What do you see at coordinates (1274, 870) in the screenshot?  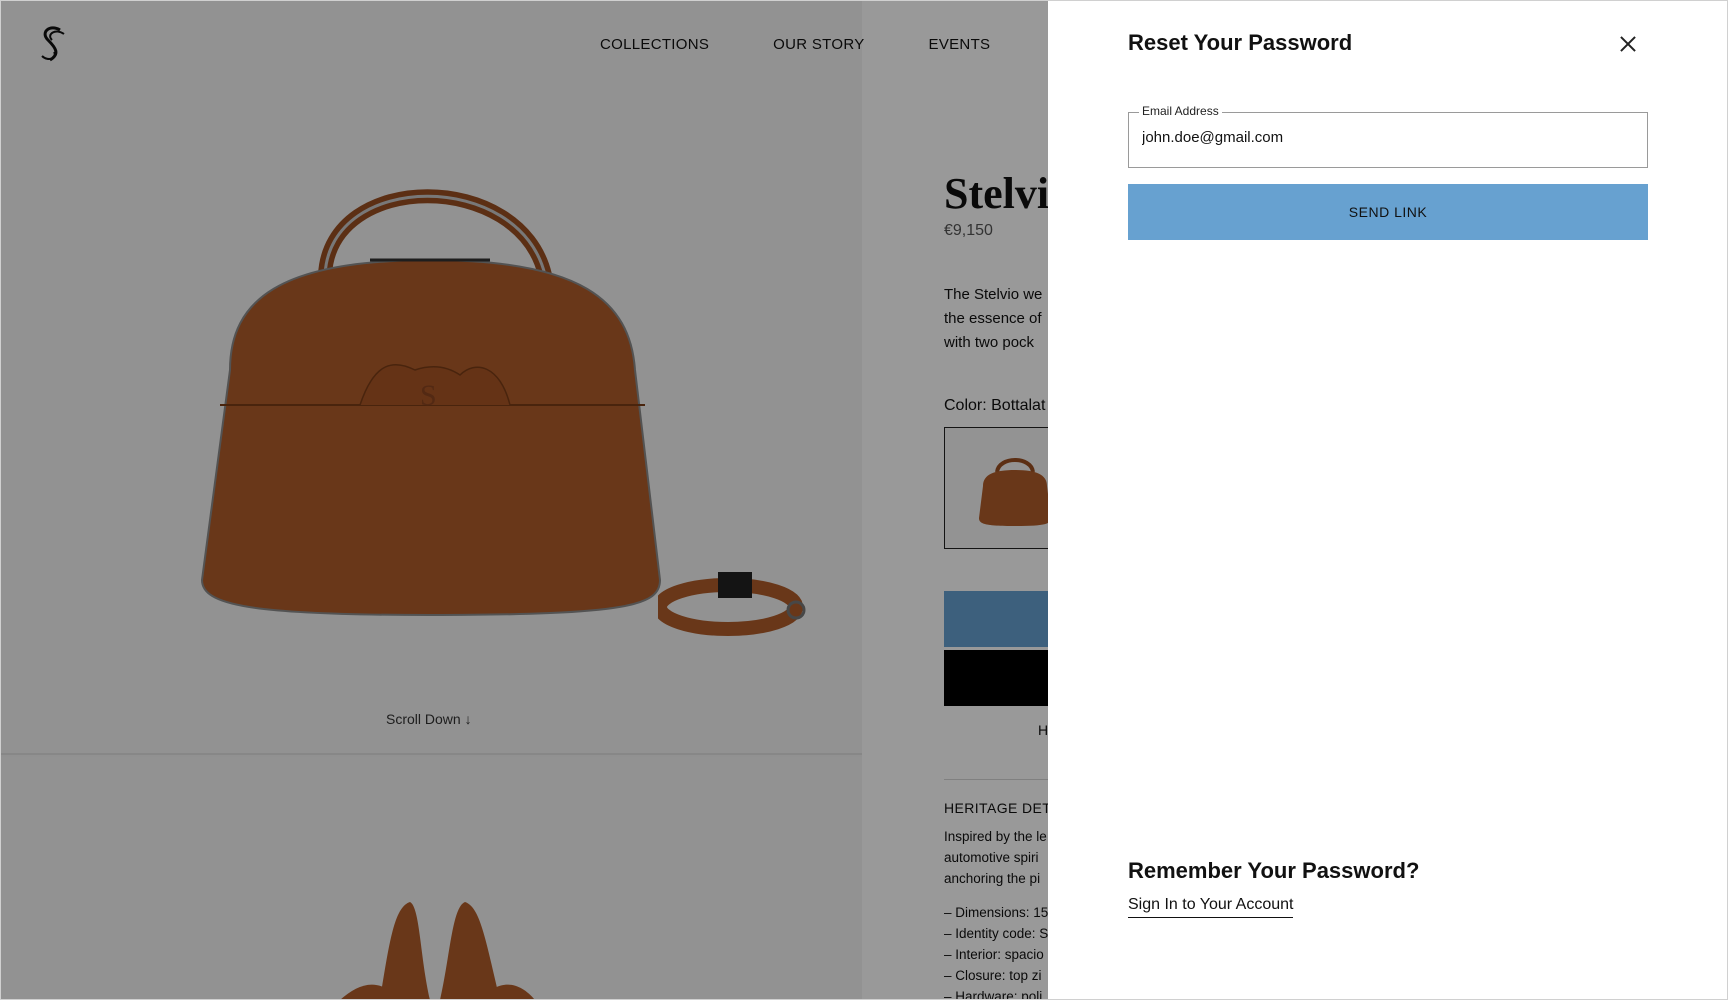 I see `remember-password-heading: Remember Your Password?` at bounding box center [1274, 870].